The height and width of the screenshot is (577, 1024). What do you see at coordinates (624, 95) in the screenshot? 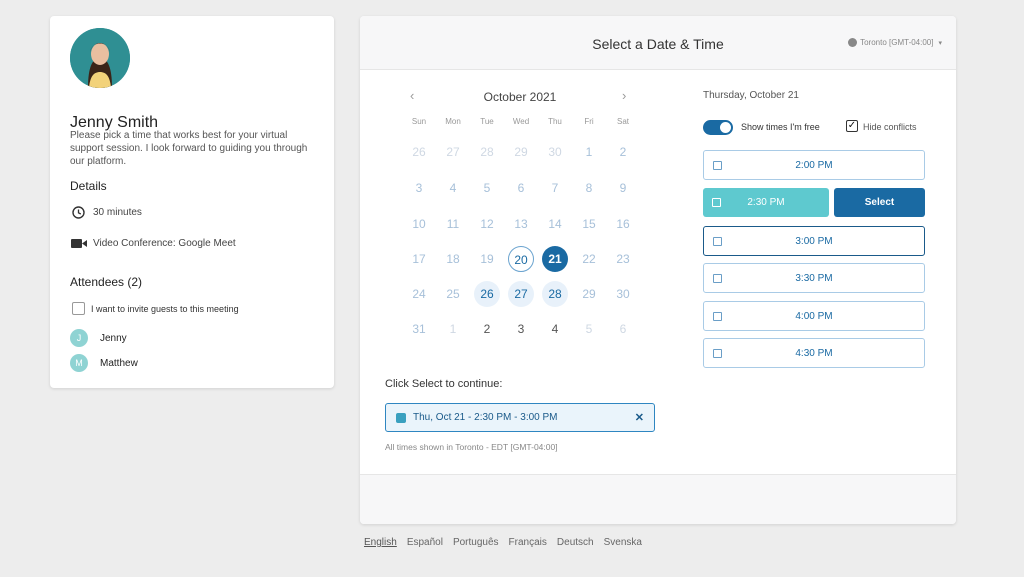
I see `next-month-button: ›` at bounding box center [624, 95].